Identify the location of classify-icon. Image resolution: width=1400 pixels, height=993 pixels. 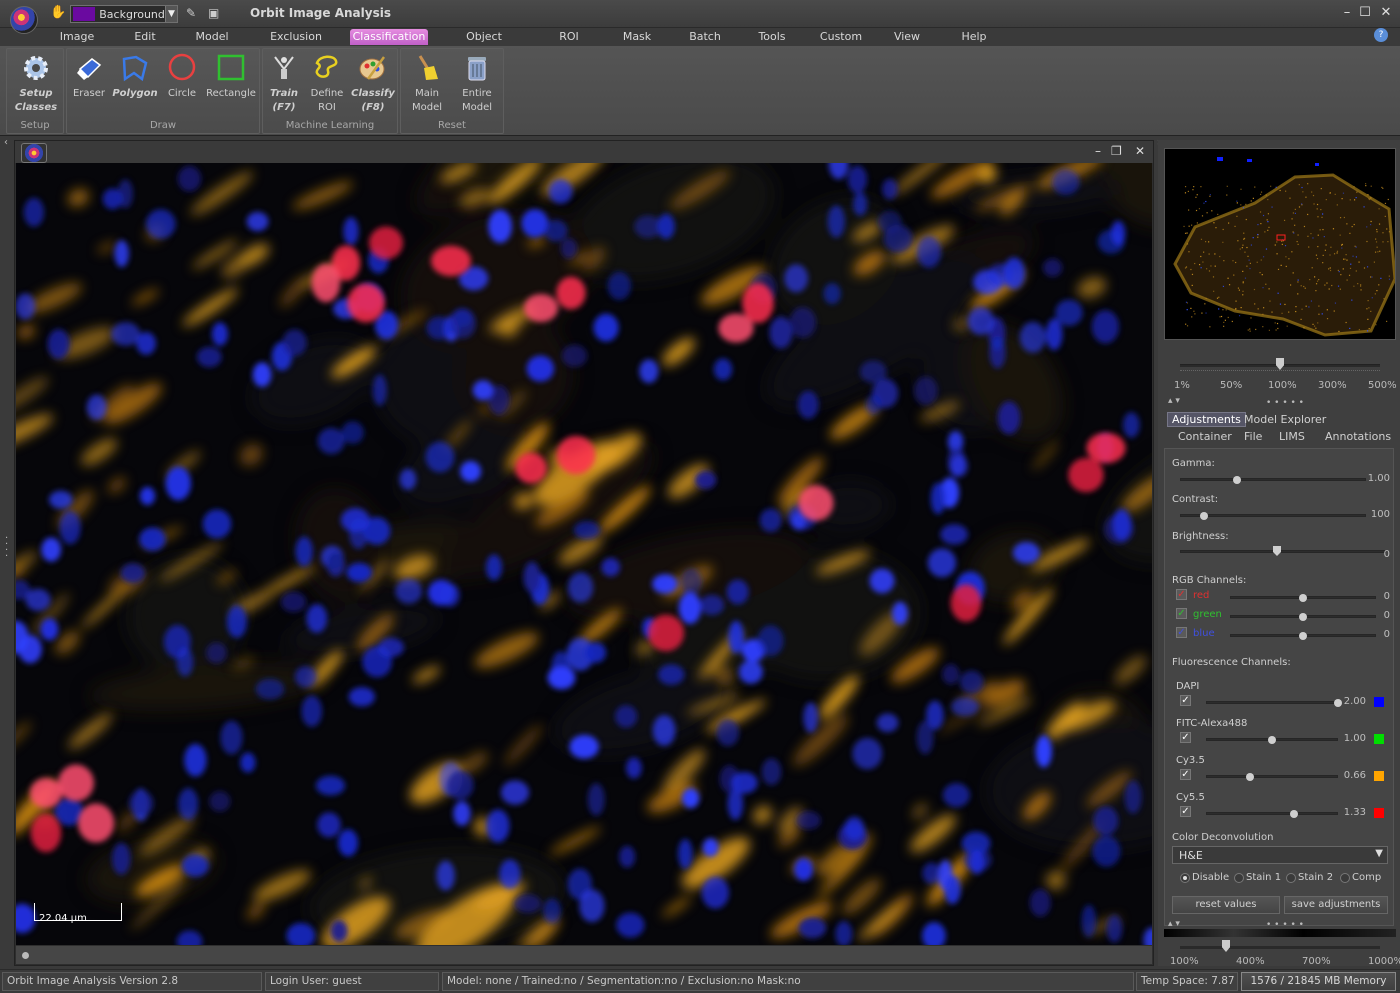
(372, 68).